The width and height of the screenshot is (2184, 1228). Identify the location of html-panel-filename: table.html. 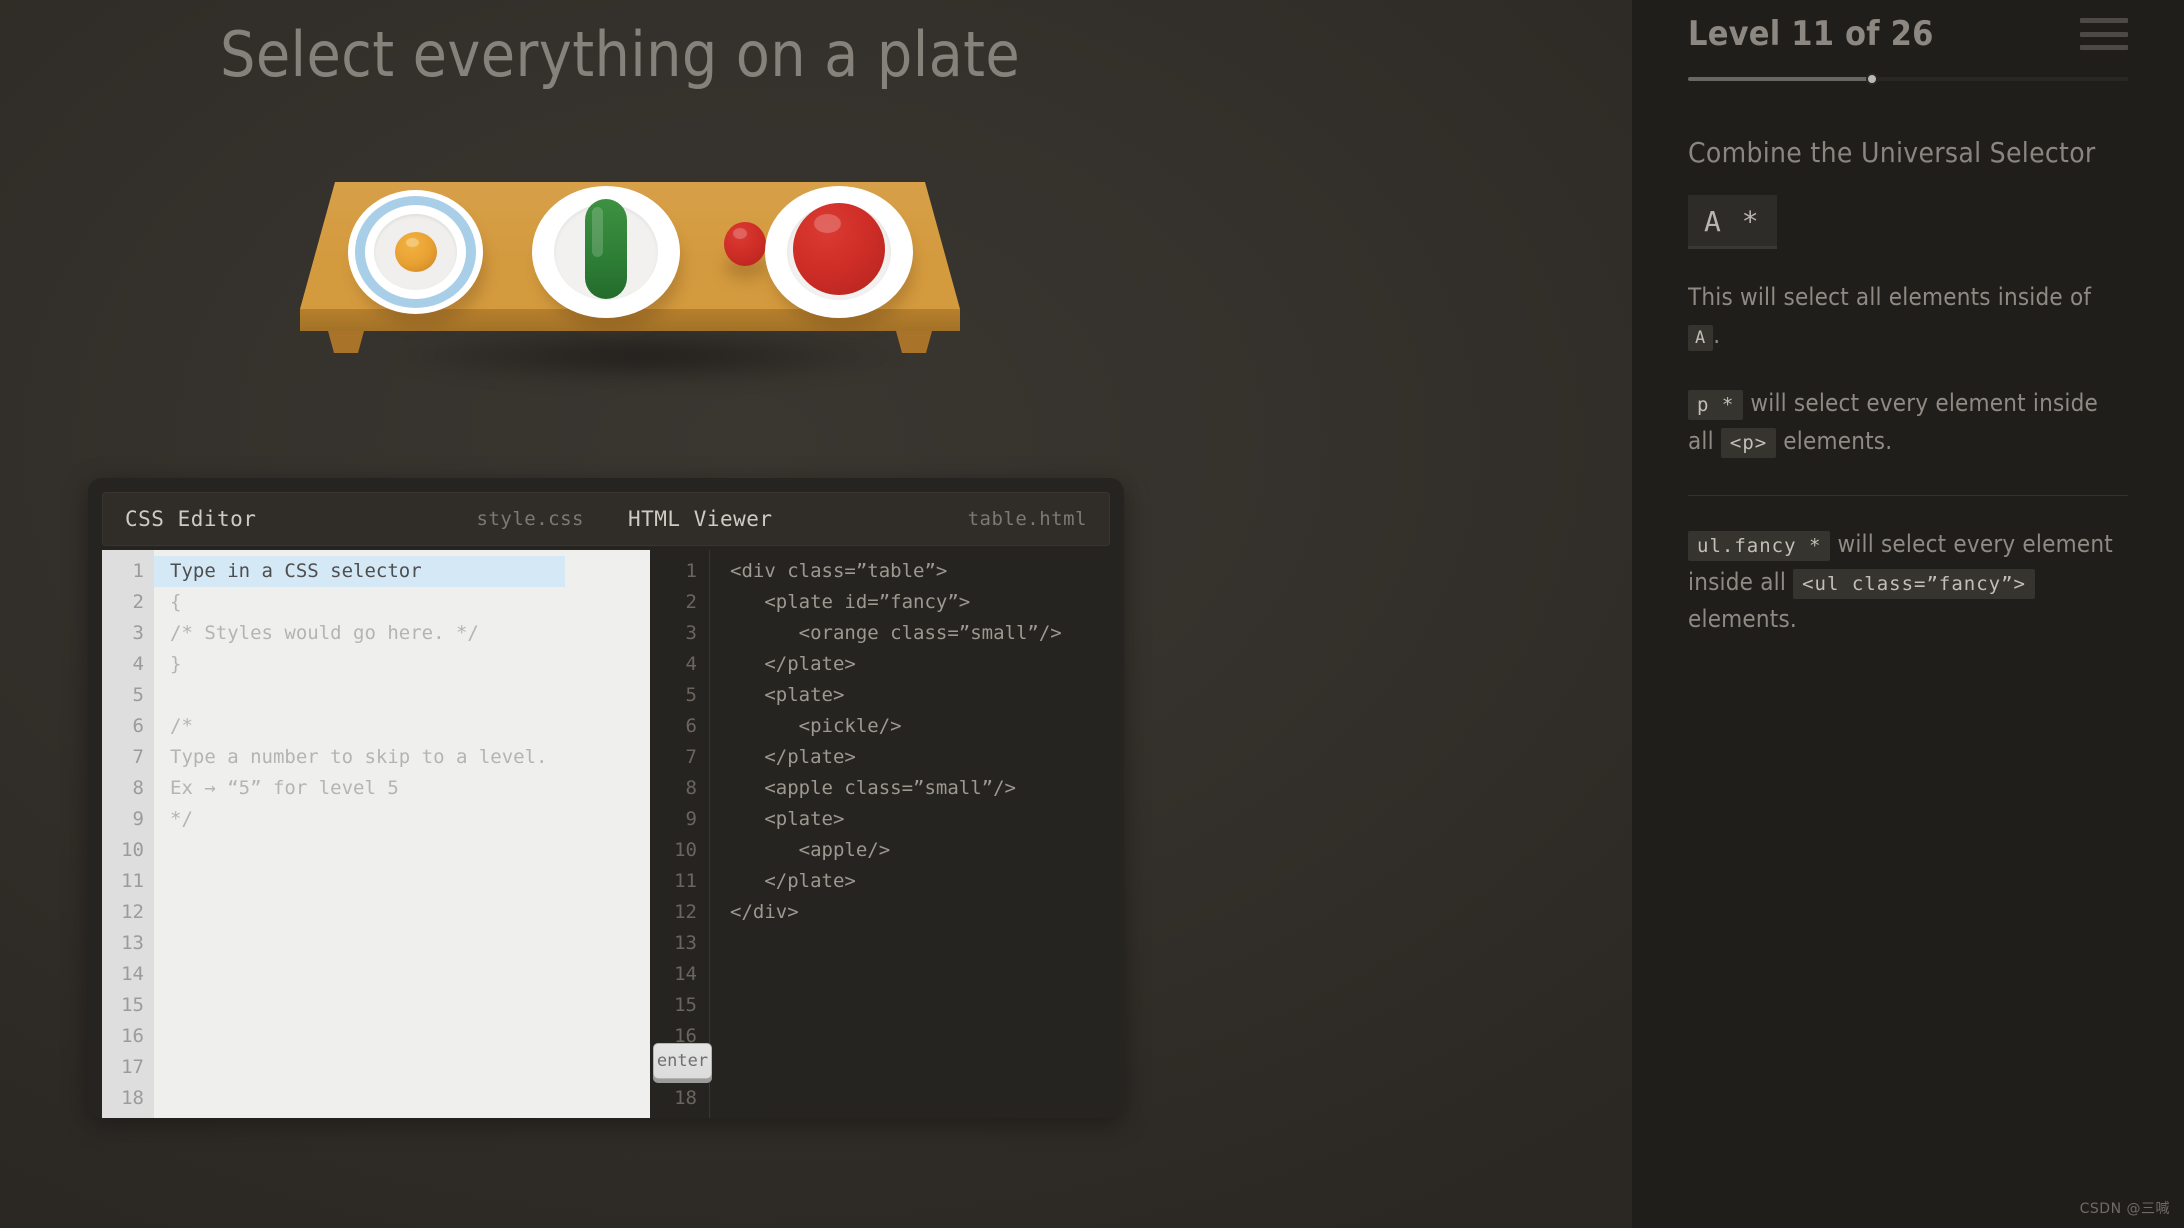
(1027, 519).